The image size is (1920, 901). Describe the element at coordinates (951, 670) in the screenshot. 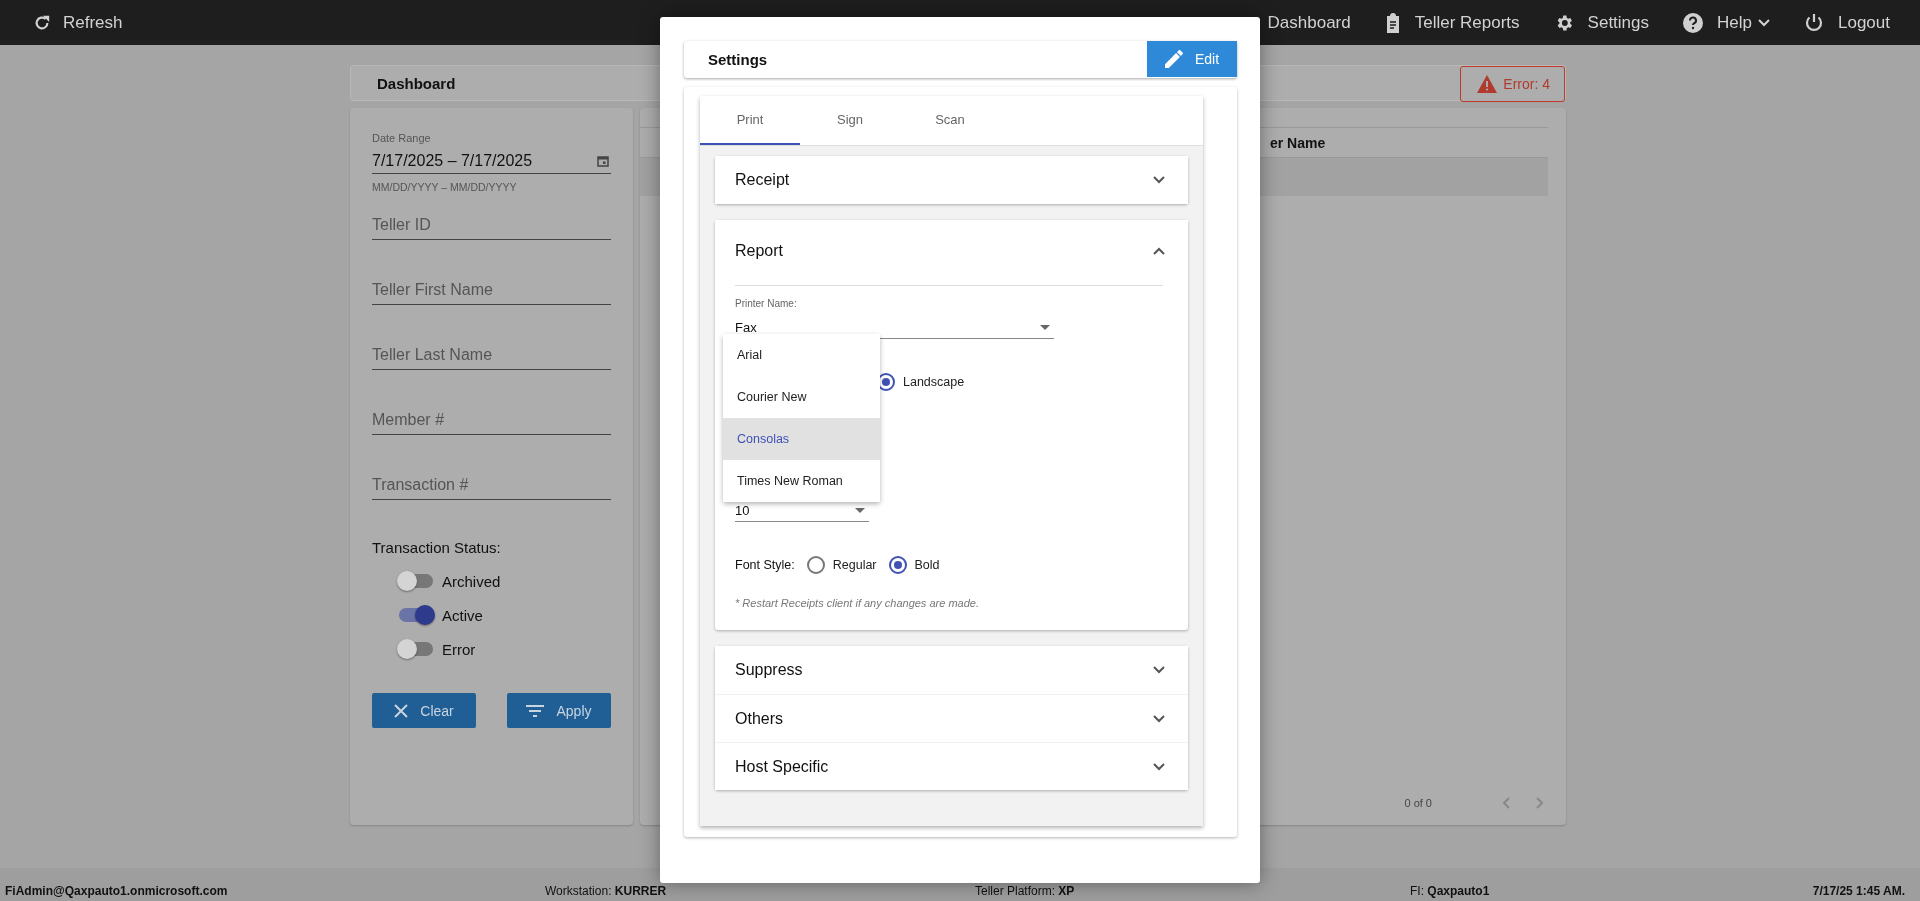

I see `panel-header: Suppress` at that location.